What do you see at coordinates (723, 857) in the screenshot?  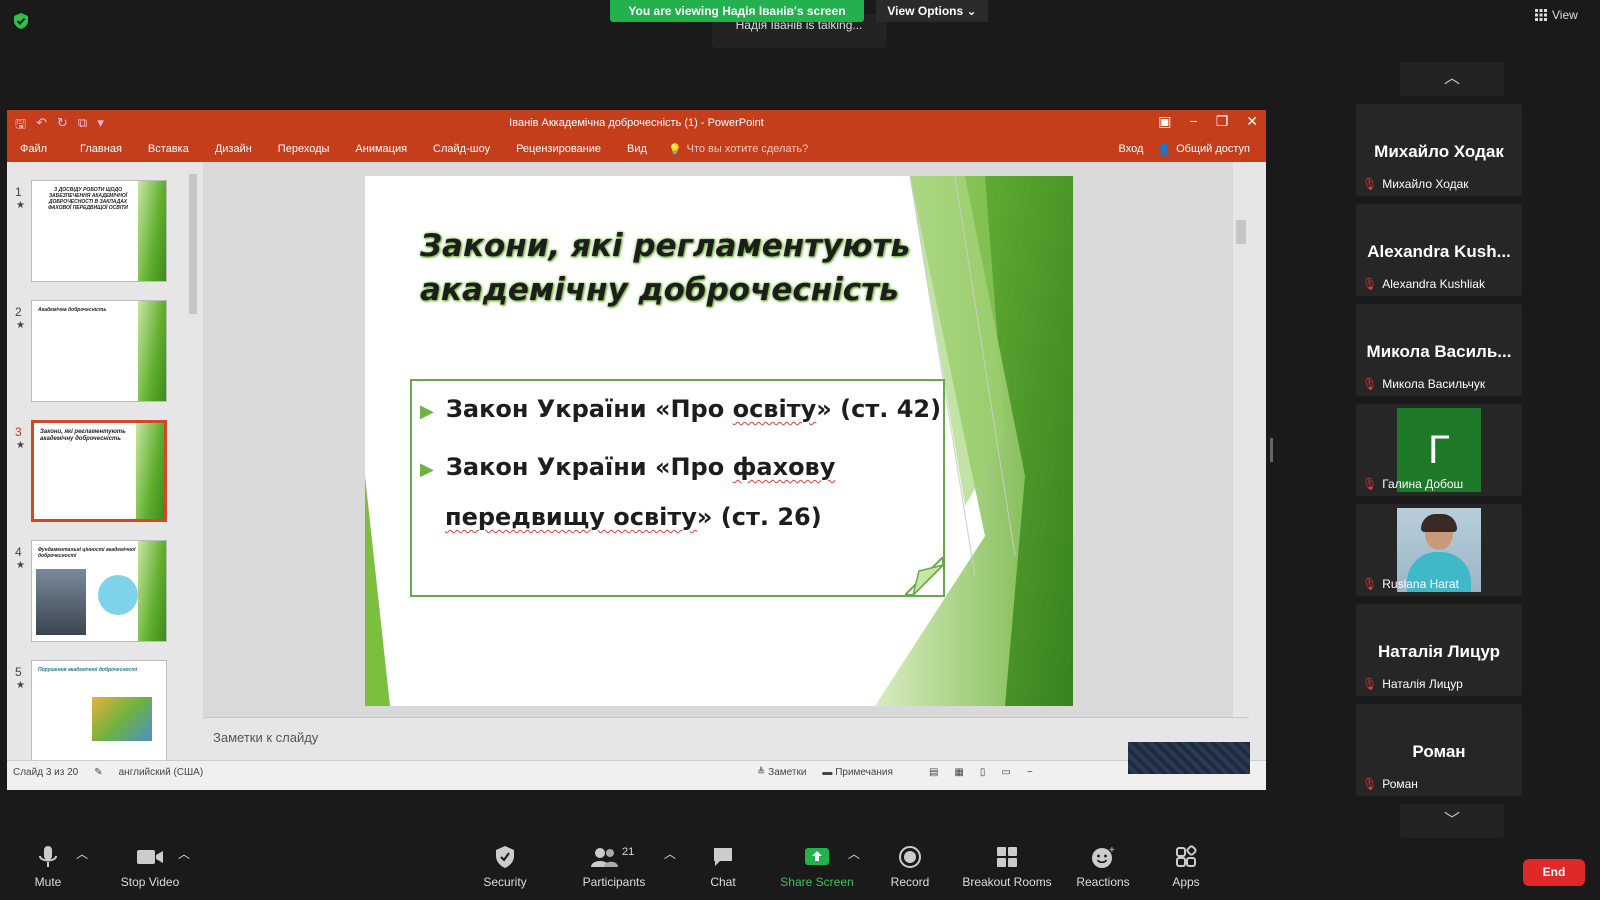 I see `chat-bubble-icon` at bounding box center [723, 857].